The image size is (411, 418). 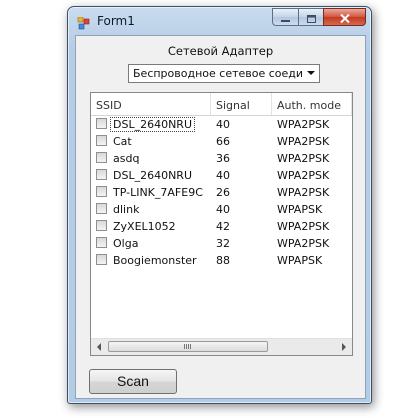 I want to click on ssid-text: TP-LINK_7AFE9C, so click(x=158, y=192).